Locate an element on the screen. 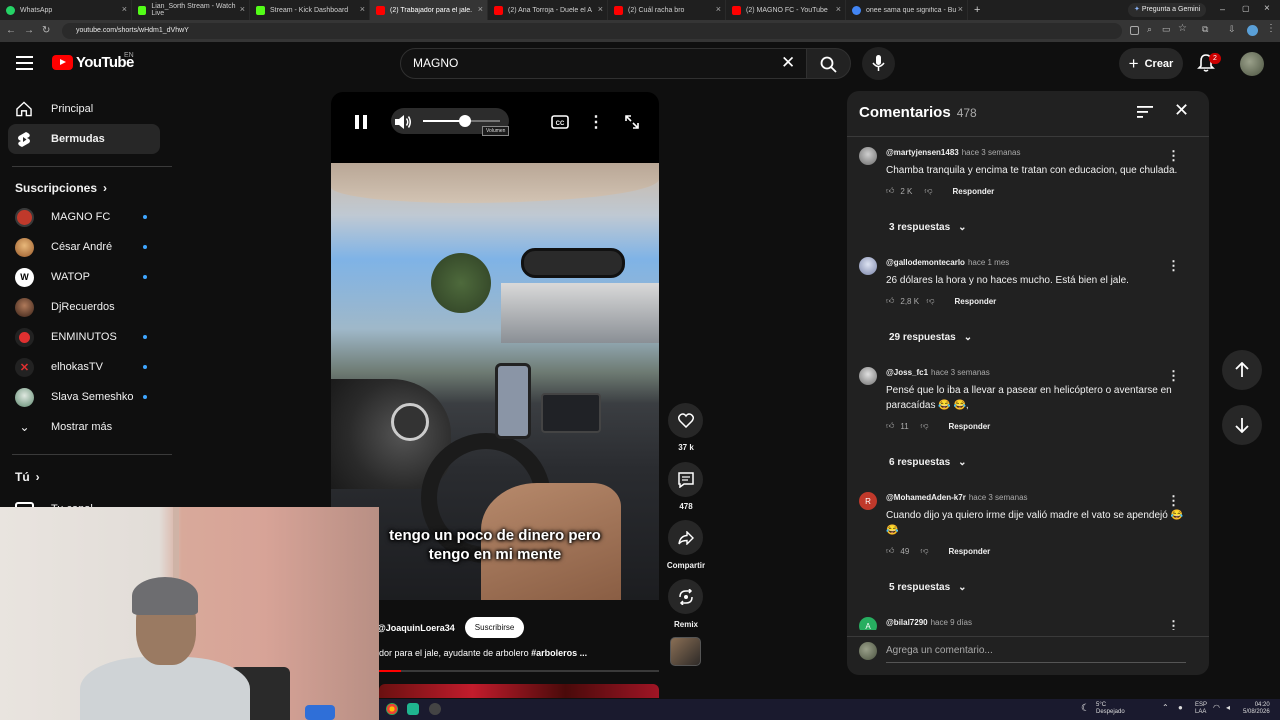  comments-button is located at coordinates (685, 479).